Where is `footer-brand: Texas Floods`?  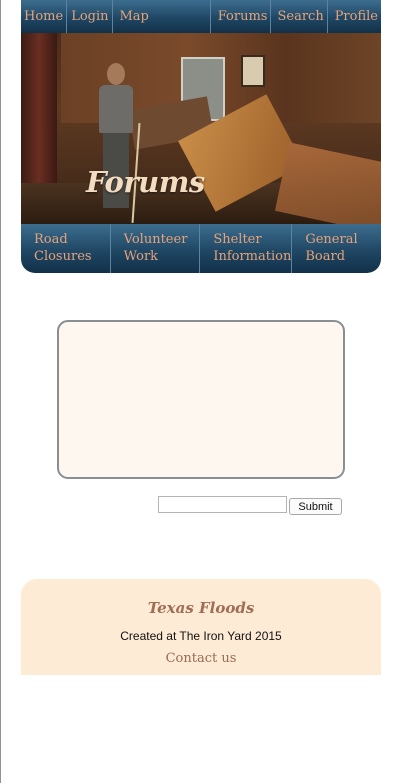 footer-brand: Texas Floods is located at coordinates (201, 608).